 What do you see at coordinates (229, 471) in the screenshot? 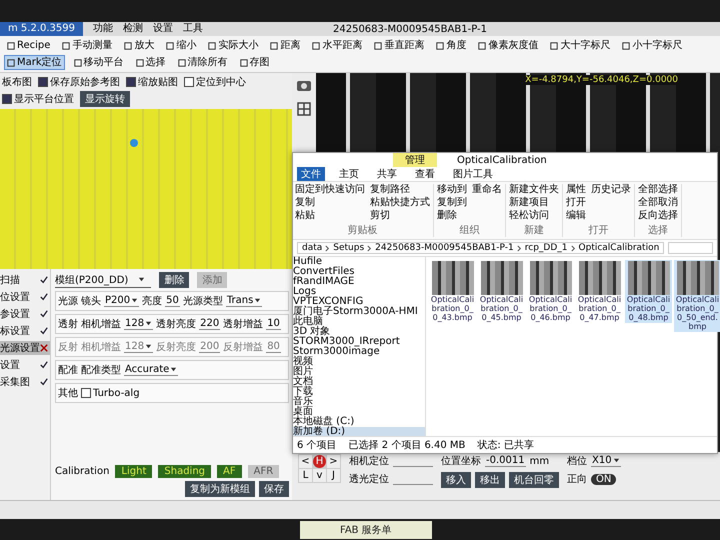
I see `calibration-button: AF` at bounding box center [229, 471].